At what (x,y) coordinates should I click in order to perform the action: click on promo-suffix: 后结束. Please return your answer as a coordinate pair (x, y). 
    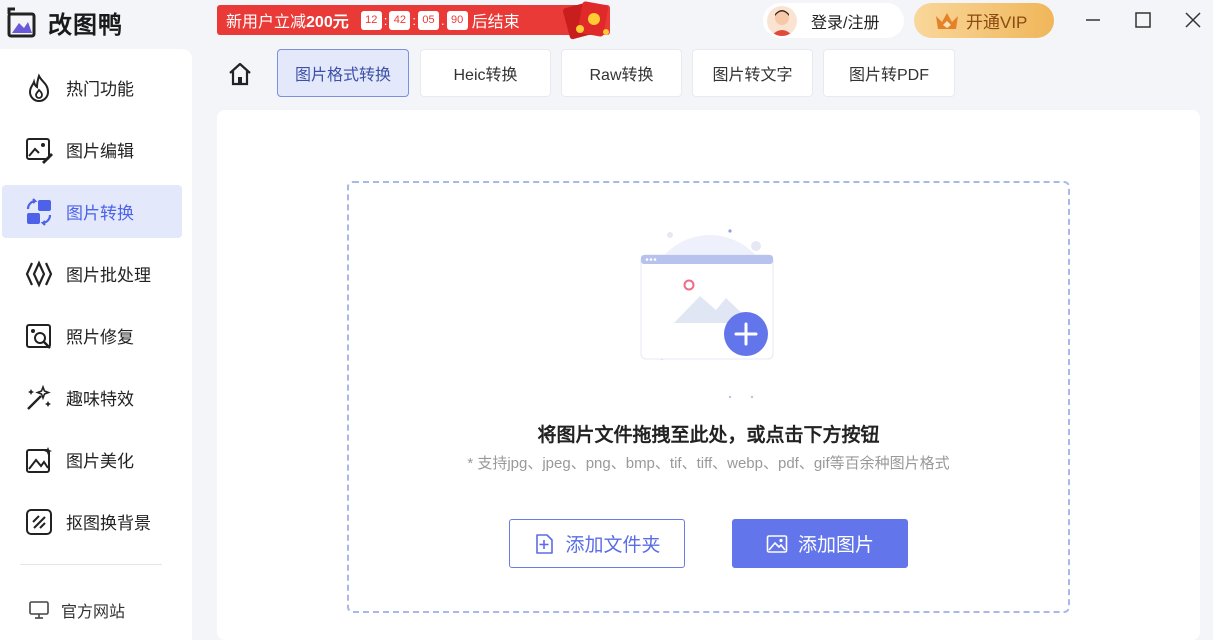
    Looking at the image, I should click on (495, 22).